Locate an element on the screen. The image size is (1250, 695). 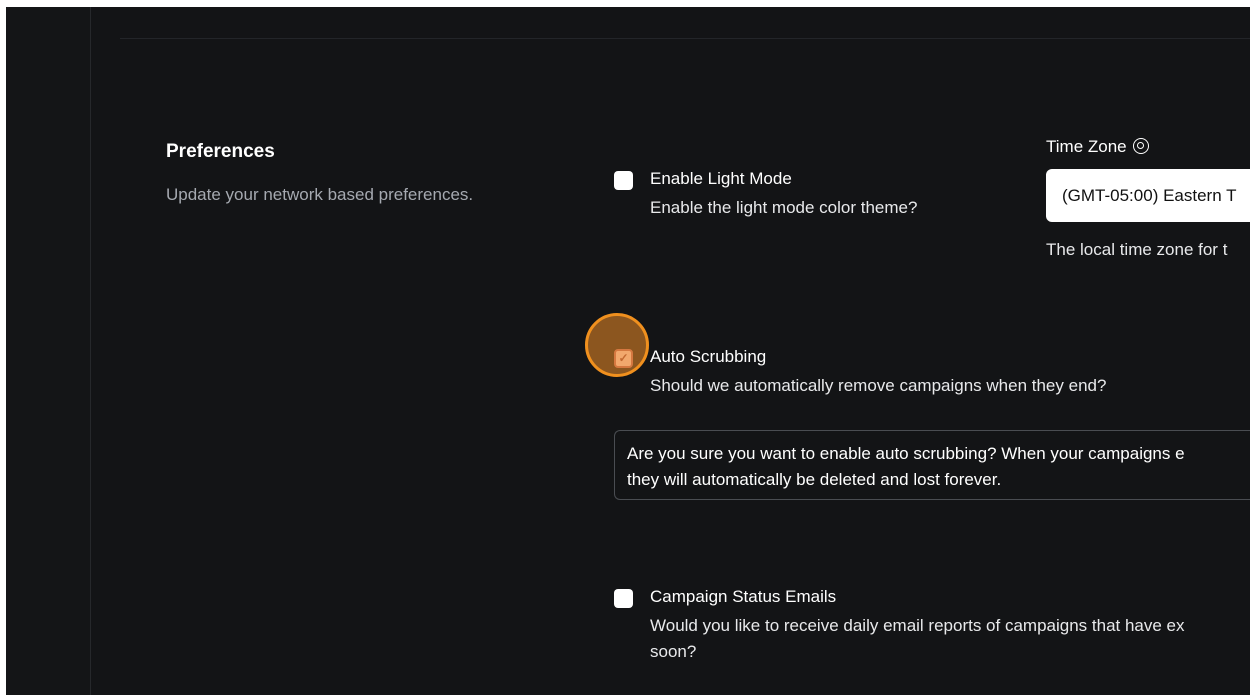
auto-scrubbing-checkbox: ✓ is located at coordinates (623, 358).